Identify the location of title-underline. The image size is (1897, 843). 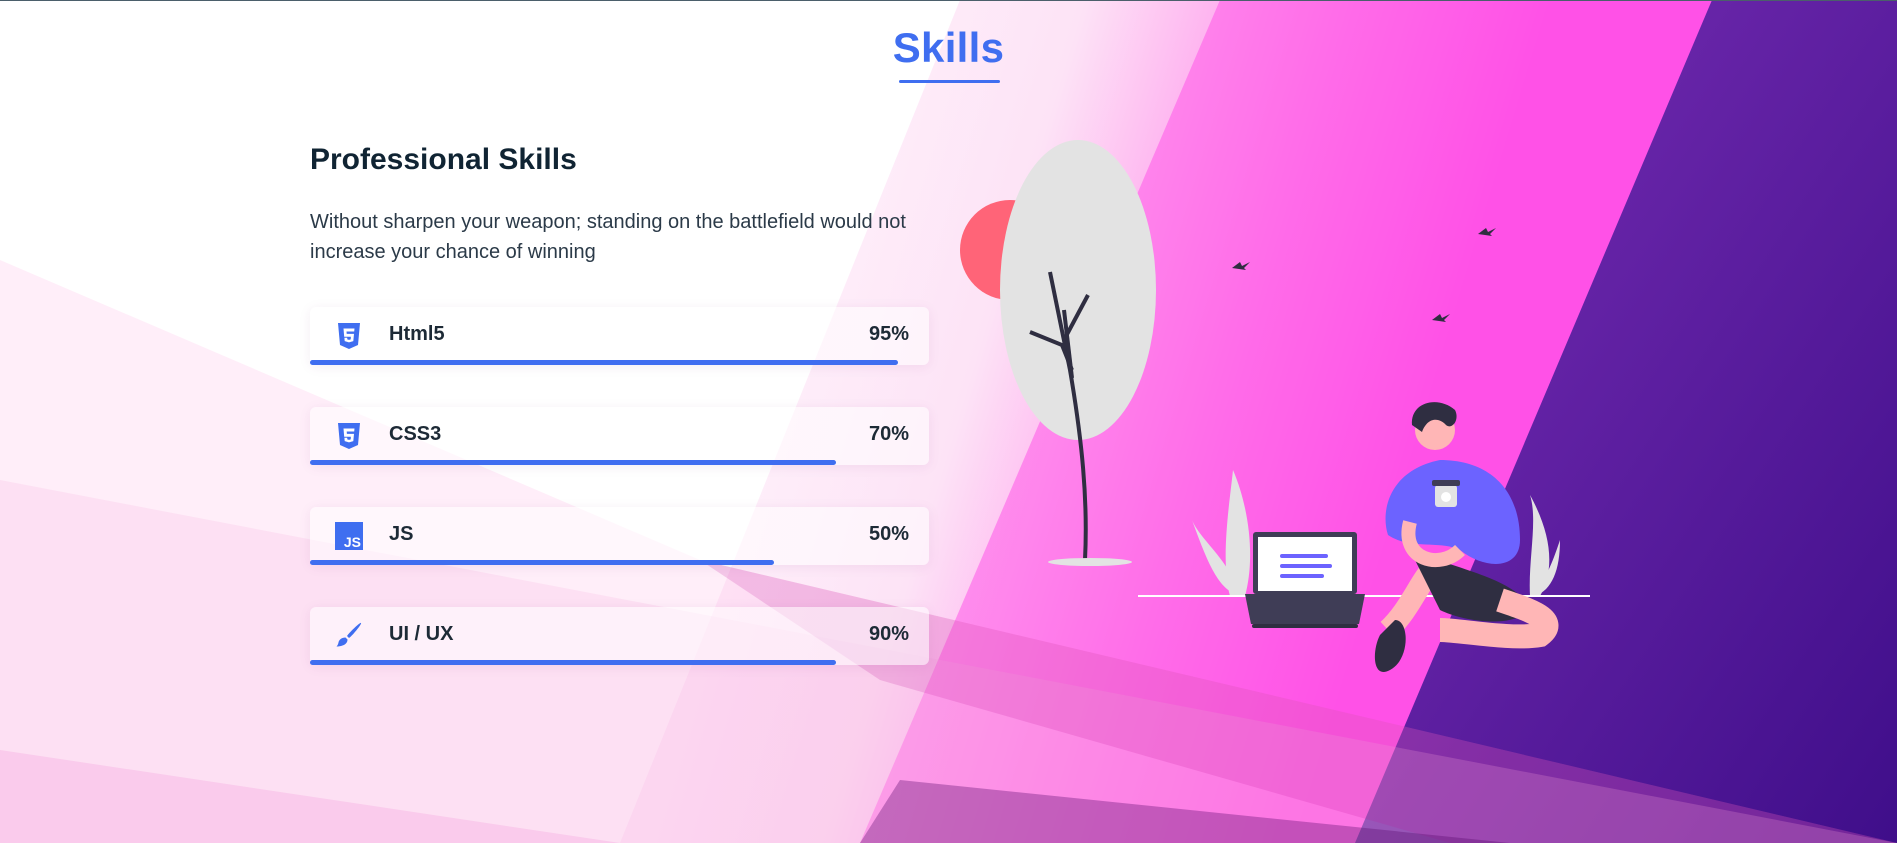
(949, 81).